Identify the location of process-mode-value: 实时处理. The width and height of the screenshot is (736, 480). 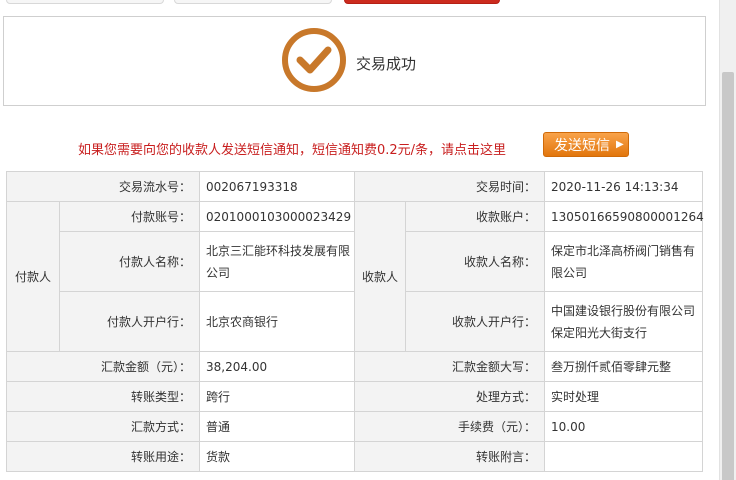
(624, 396).